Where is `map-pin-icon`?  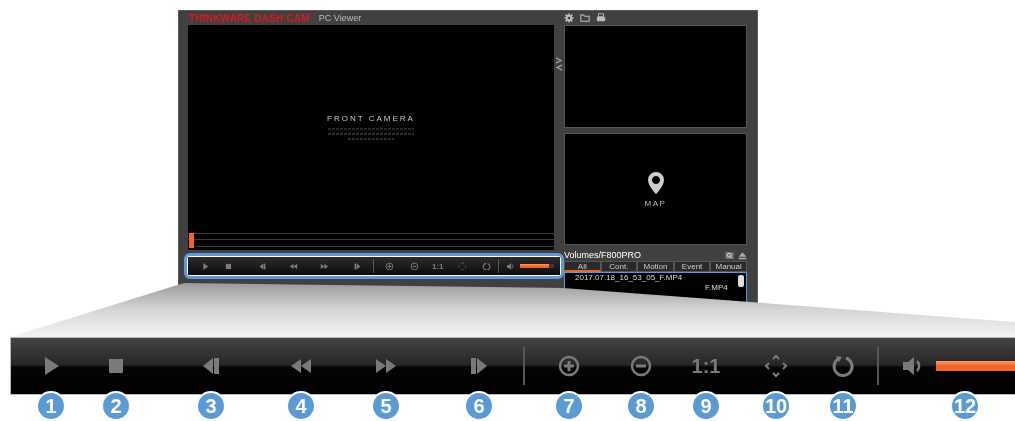 map-pin-icon is located at coordinates (655, 182).